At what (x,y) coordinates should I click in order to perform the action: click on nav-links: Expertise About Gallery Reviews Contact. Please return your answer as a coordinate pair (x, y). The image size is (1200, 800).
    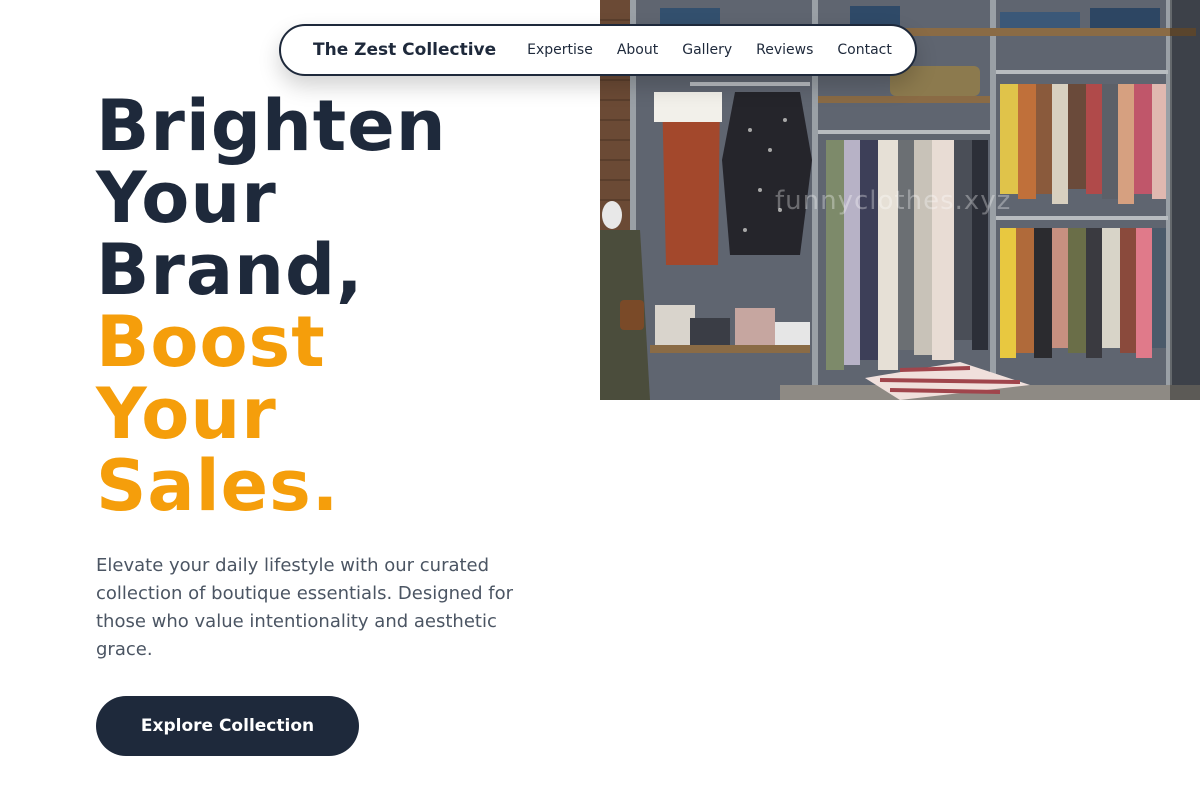
    Looking at the image, I should click on (709, 50).